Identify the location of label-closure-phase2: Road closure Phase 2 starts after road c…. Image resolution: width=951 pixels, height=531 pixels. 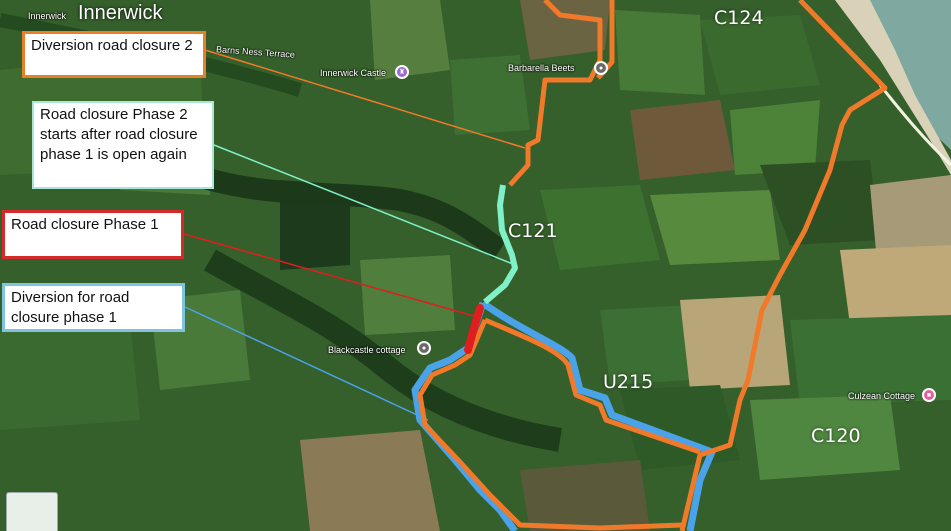
(123, 145).